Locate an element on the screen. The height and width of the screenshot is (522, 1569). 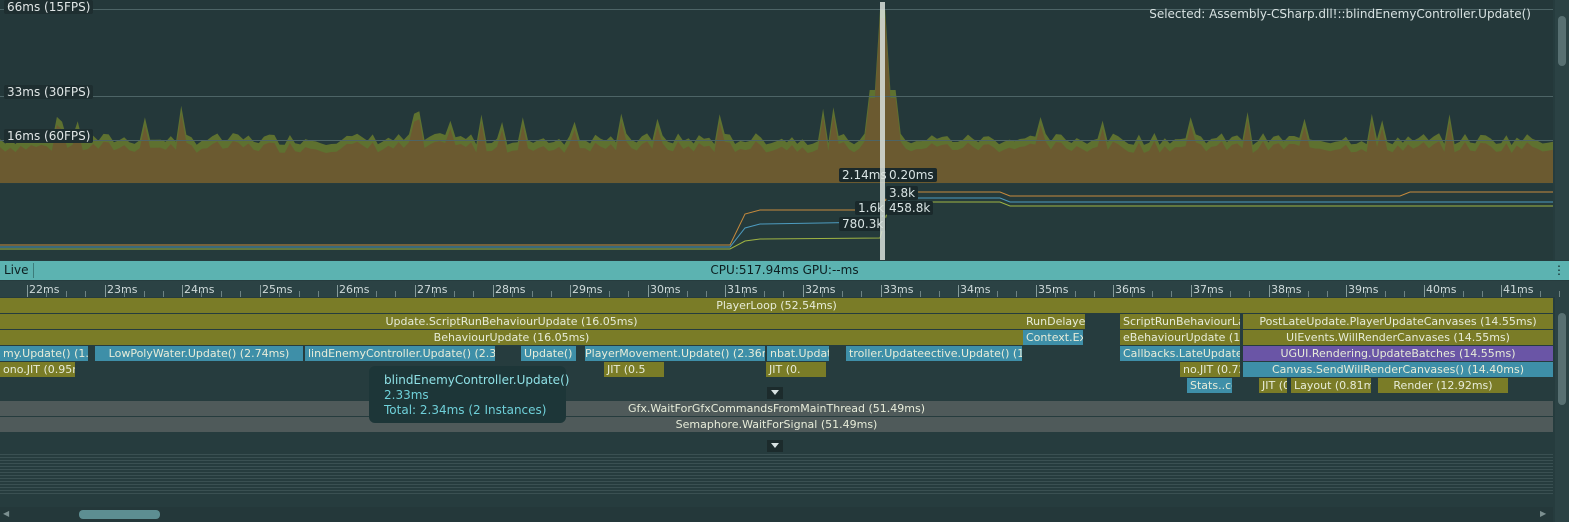
tooltip-total: Total: 2.34ms (2 Instances) is located at coordinates (465, 410).